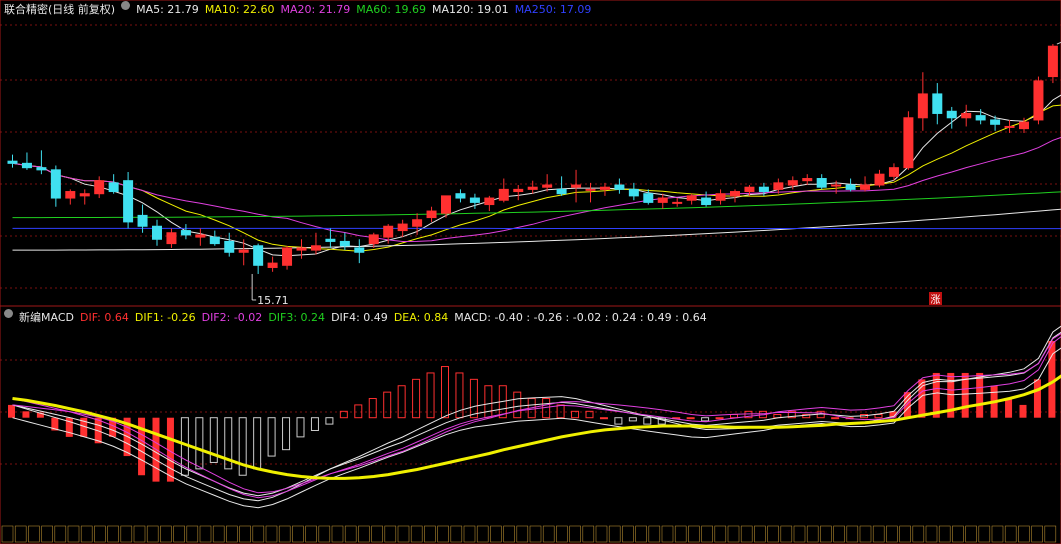 The height and width of the screenshot is (544, 1061). Describe the element at coordinates (936, 300) in the screenshot. I see `limit-up-label: 涨` at that location.